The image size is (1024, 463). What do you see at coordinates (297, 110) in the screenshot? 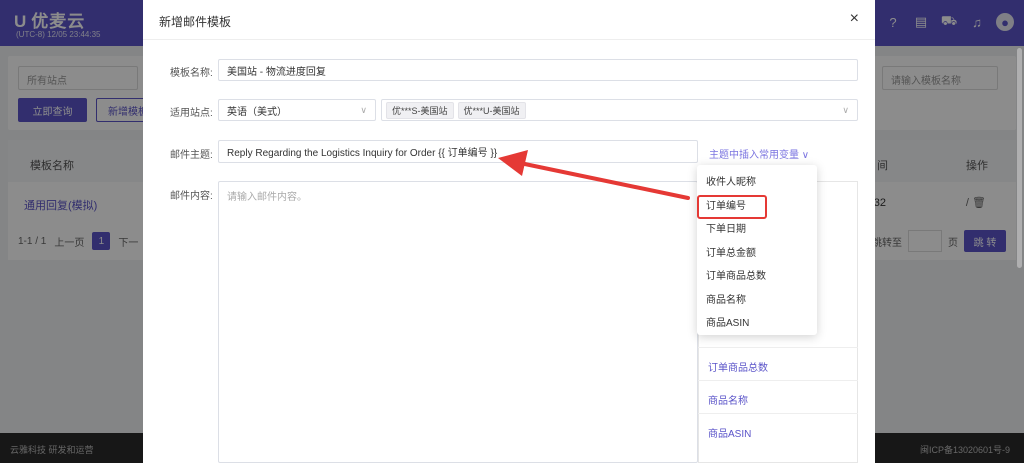
I see `language-select: 英语（美式） ∨` at bounding box center [297, 110].